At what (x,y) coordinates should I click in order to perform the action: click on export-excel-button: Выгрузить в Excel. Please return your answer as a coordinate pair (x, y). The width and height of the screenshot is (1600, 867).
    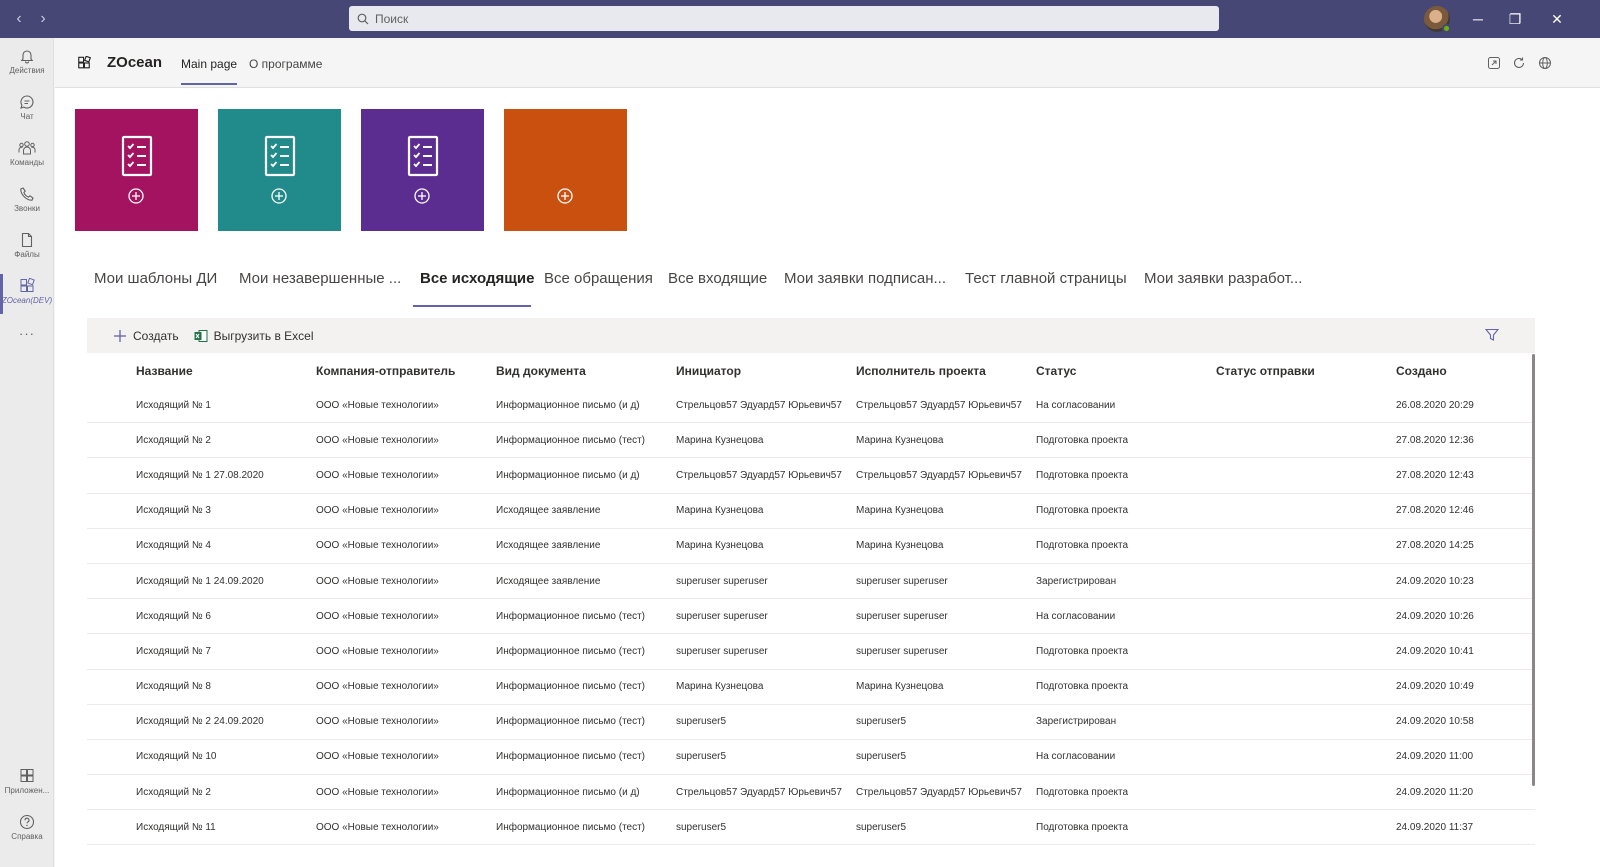
    Looking at the image, I should click on (254, 336).